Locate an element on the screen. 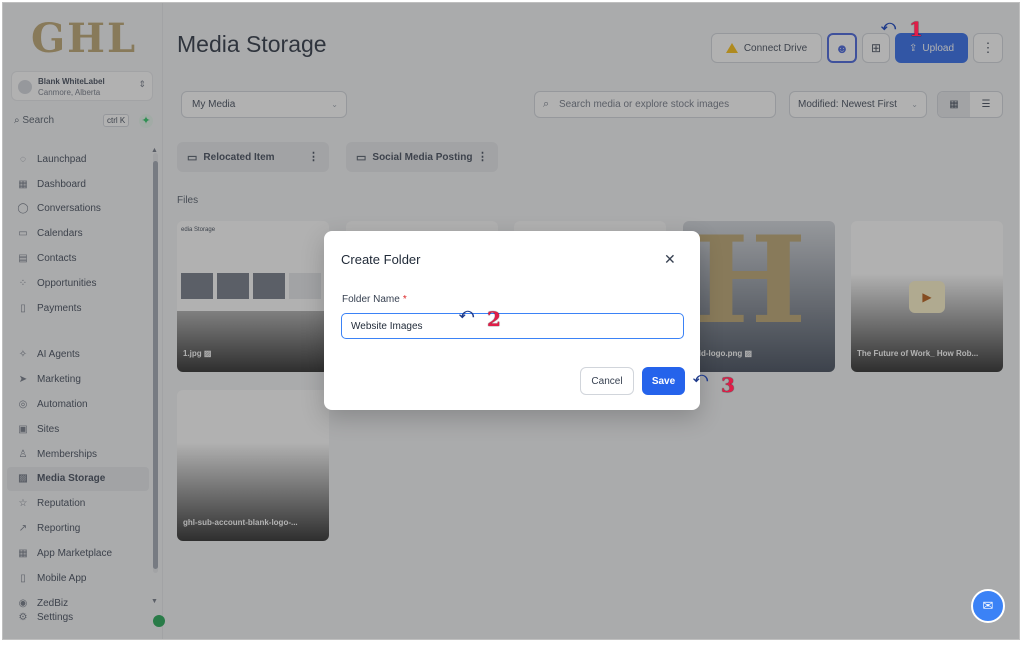  save-button: Save is located at coordinates (663, 381).